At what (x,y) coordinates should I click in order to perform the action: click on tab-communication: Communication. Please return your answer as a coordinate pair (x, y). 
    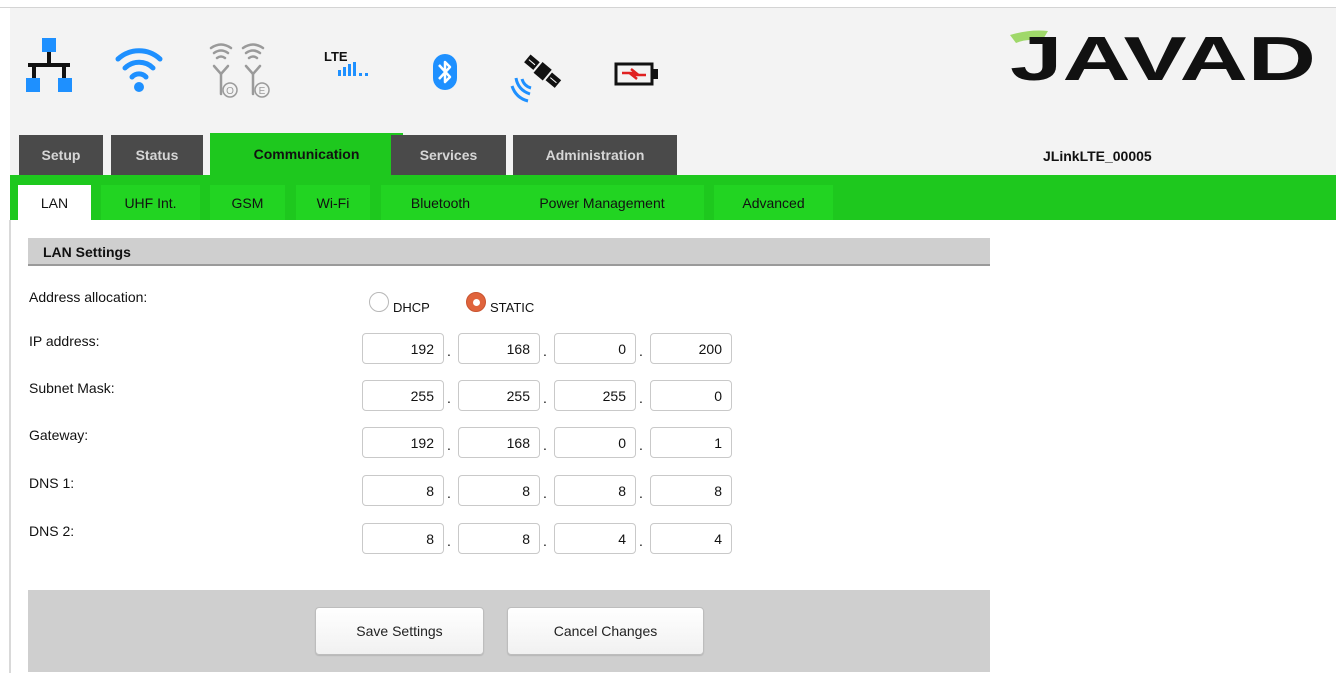
    Looking at the image, I should click on (306, 154).